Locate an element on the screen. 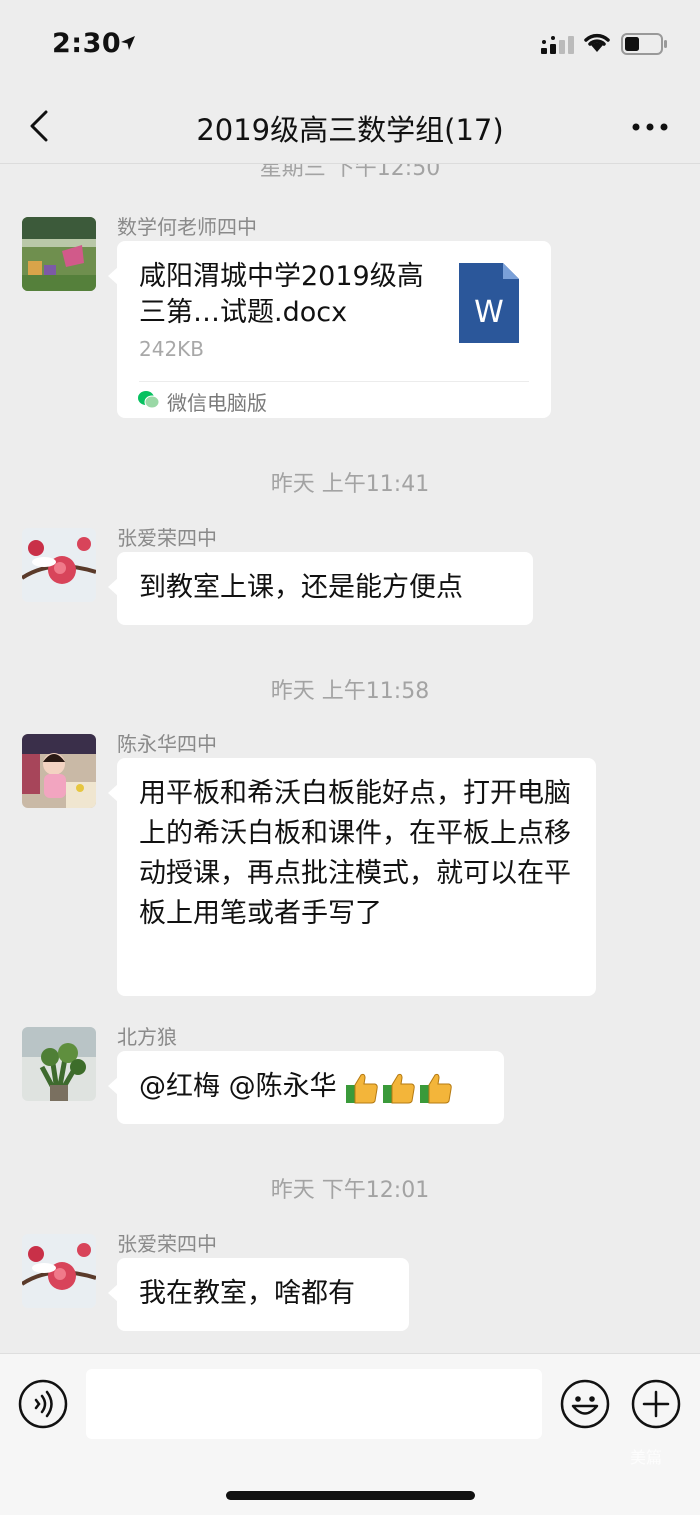 The width and height of the screenshot is (700, 1515). plus-icon is located at coordinates (656, 1404).